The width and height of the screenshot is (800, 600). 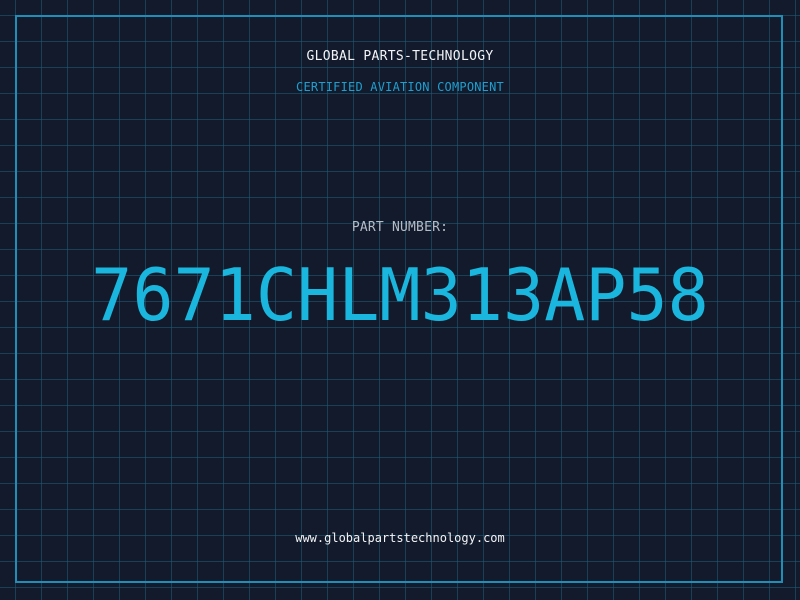 I want to click on website-url: www.globalpartstechnology.com, so click(x=400, y=538).